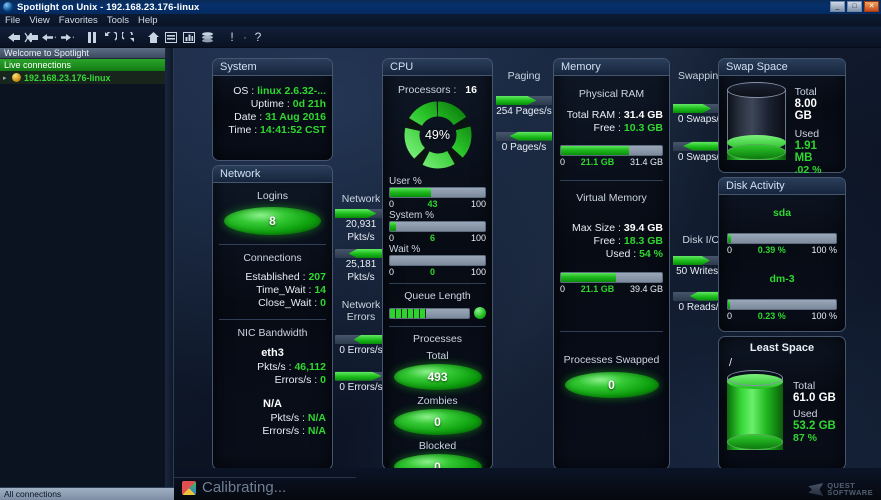  I want to click on sidebar-group-live-connections: Live connections, so click(86, 65).